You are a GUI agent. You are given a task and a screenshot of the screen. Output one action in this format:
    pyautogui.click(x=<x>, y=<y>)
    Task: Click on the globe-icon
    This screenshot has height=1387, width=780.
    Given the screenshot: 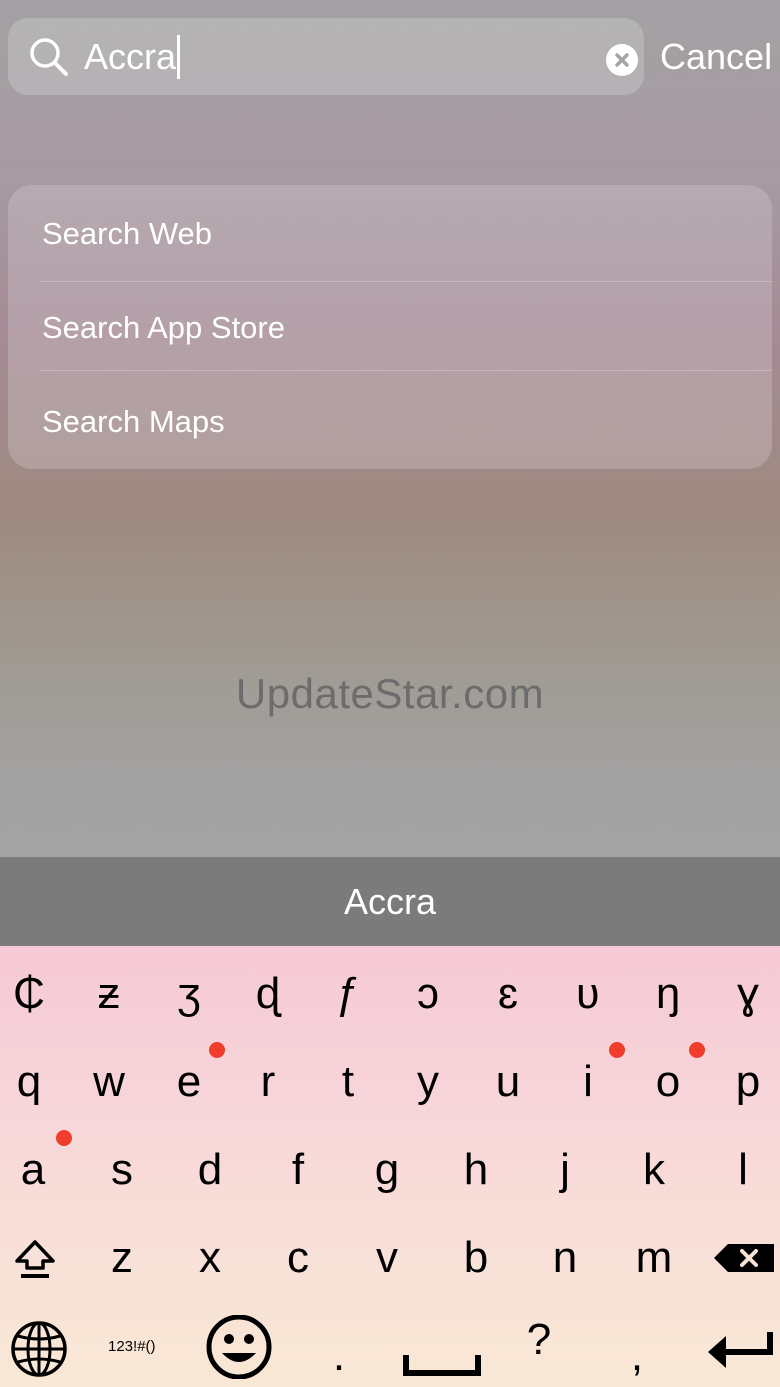 What is the action you would take?
    pyautogui.click(x=39, y=1349)
    